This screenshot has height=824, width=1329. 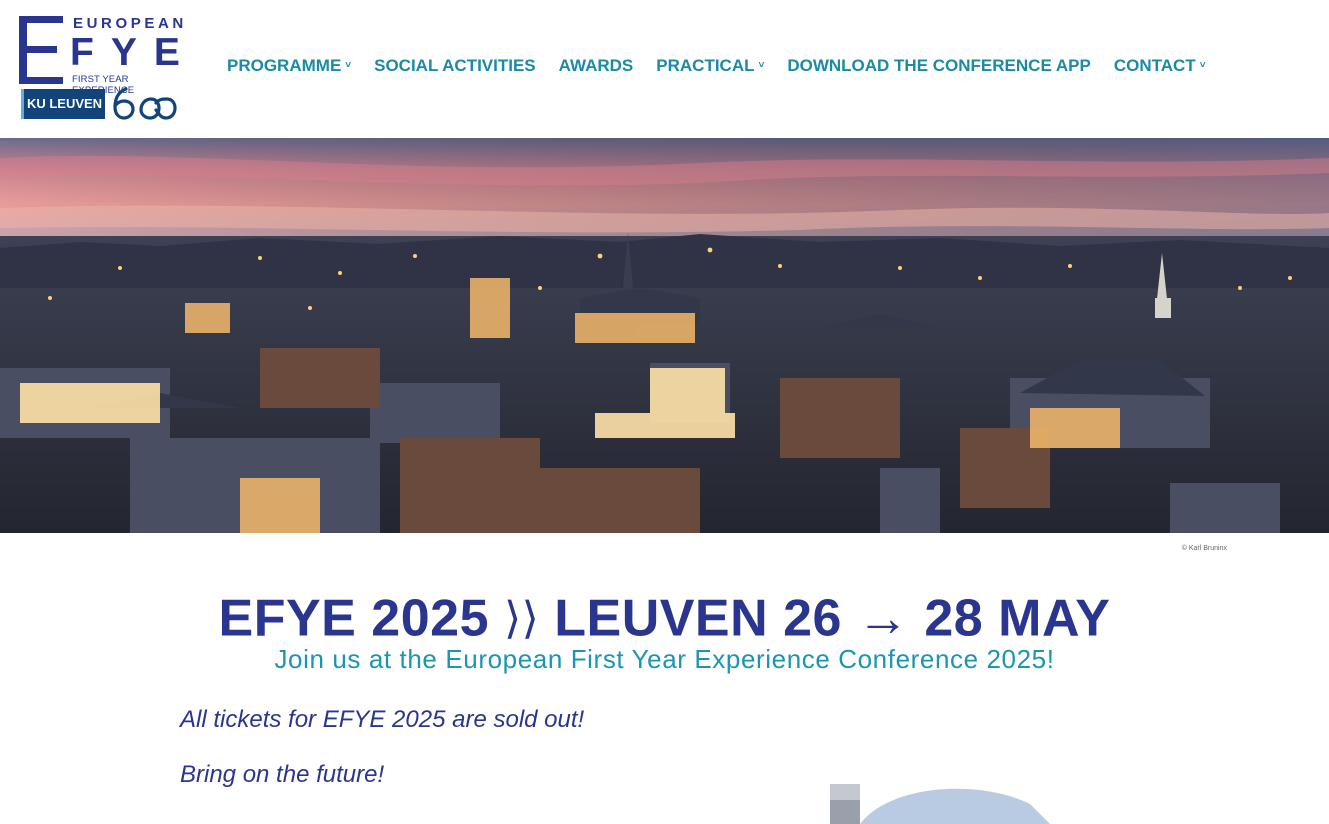 What do you see at coordinates (698, 618) in the screenshot?
I see `title-part-location: LEUVEN 26` at bounding box center [698, 618].